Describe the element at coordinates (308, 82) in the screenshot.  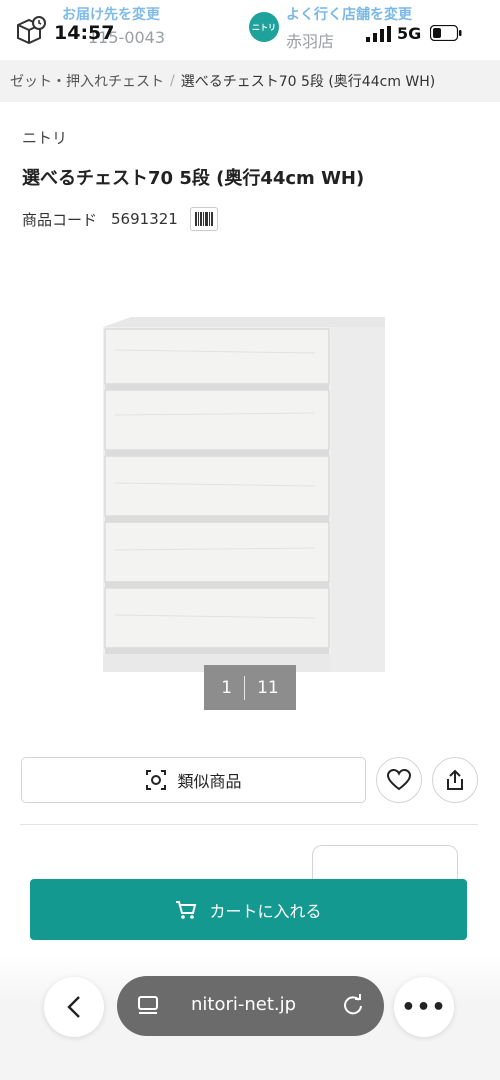
I see `breadcrumb-item-current: 選べるチェスト70 5段 (奥行44cm WH)` at that location.